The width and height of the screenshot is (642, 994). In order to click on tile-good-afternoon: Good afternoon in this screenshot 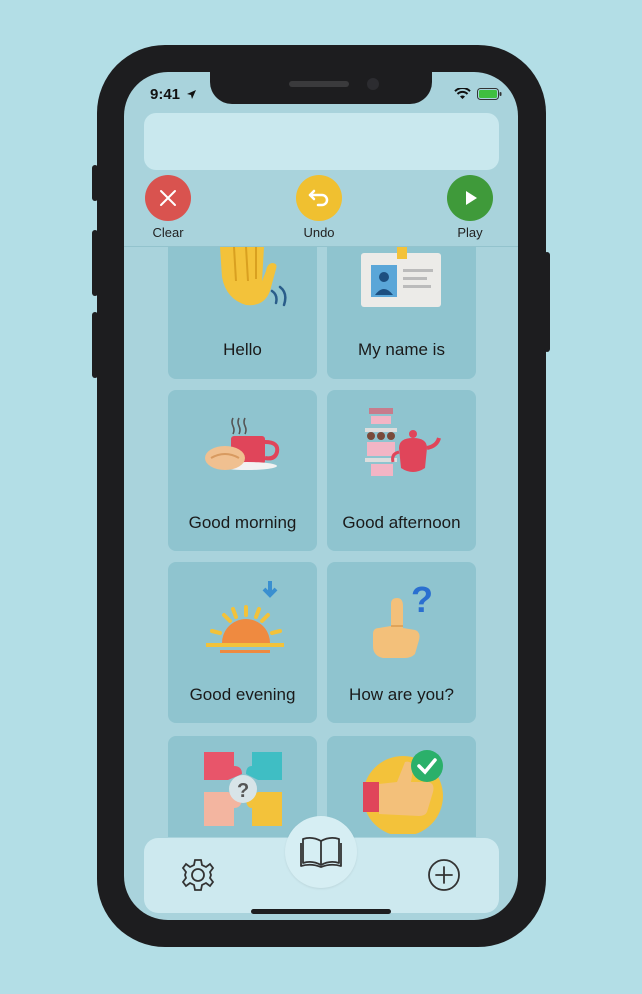, I will do `click(401, 470)`.